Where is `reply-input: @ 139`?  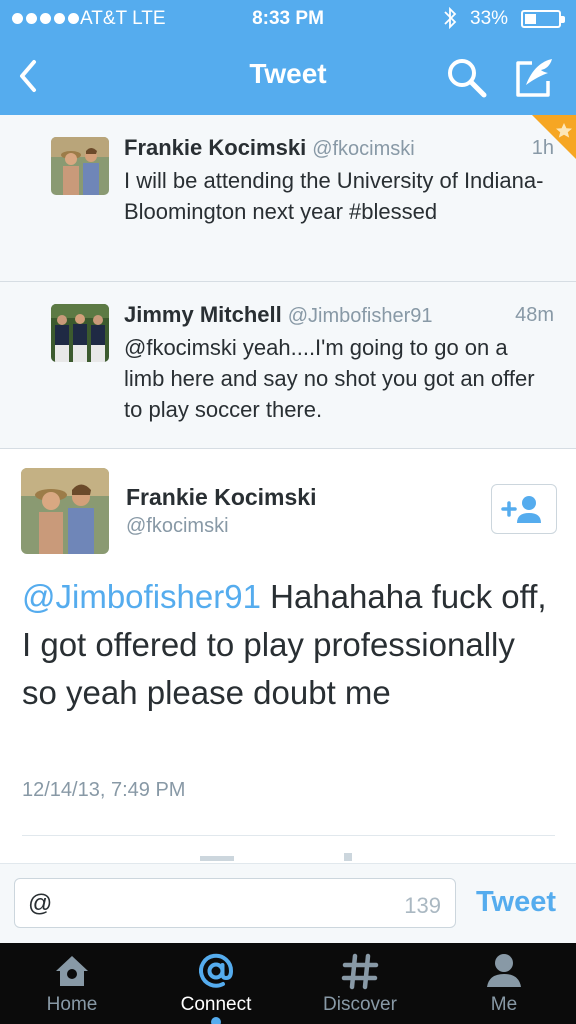 reply-input: @ 139 is located at coordinates (235, 903).